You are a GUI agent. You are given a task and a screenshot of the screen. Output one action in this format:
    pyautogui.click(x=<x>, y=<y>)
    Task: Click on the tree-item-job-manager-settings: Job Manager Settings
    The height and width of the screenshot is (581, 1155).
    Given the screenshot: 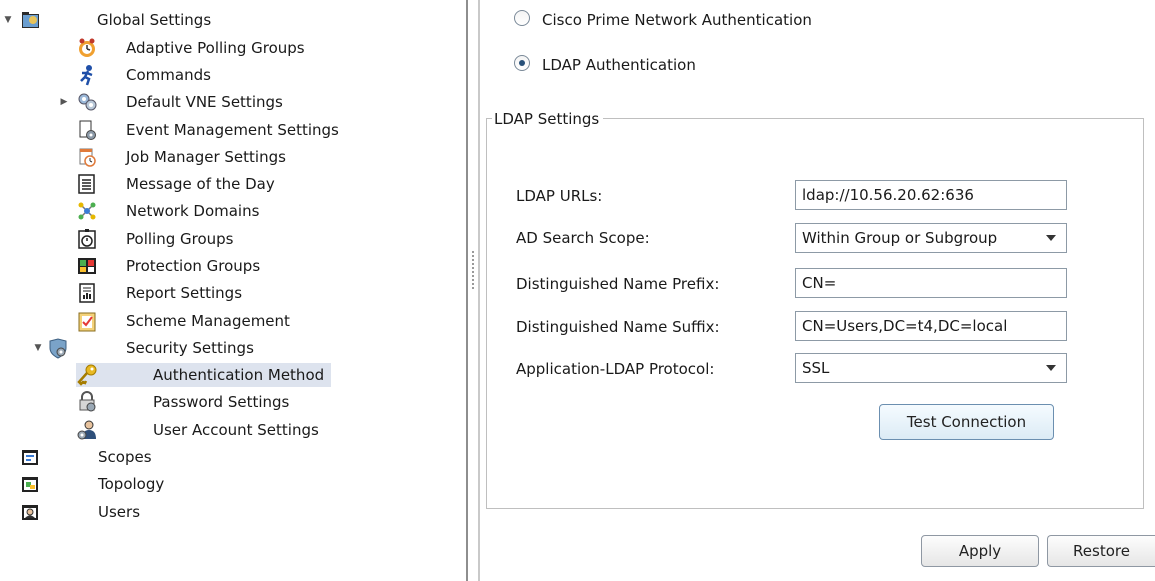 What is the action you would take?
    pyautogui.click(x=233, y=157)
    